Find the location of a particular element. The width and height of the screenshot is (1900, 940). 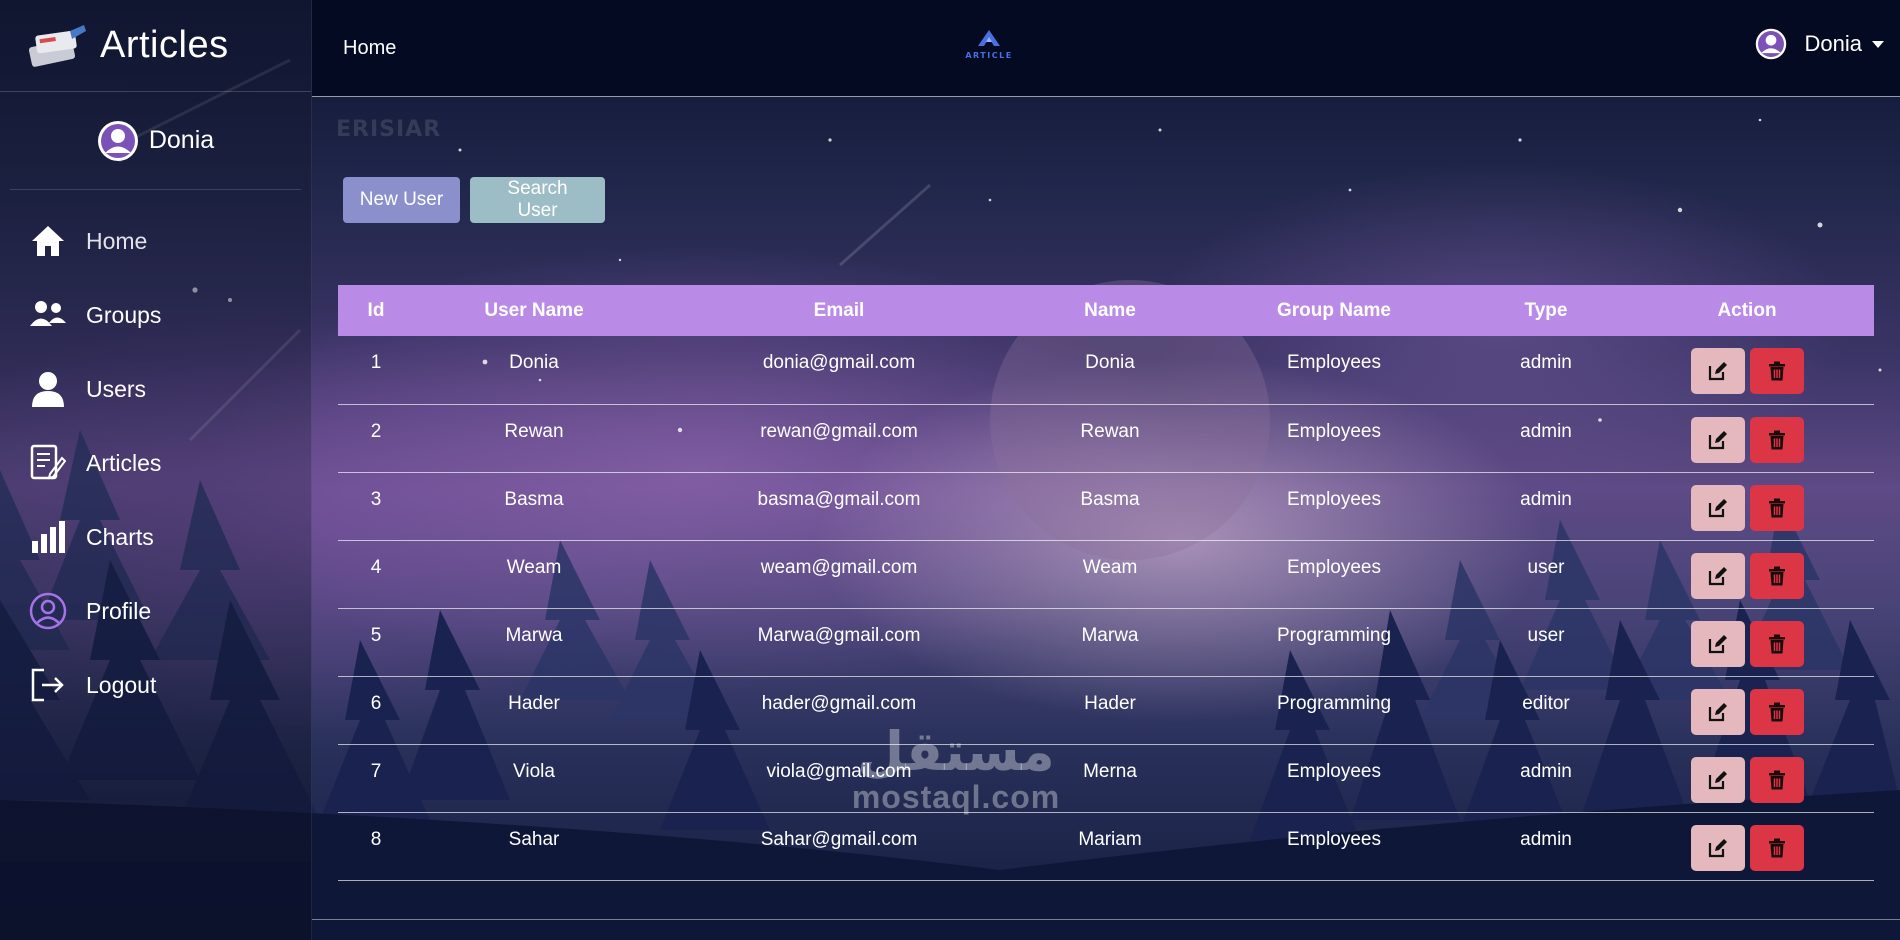

sidebar-item-home: Home is located at coordinates (155, 241).